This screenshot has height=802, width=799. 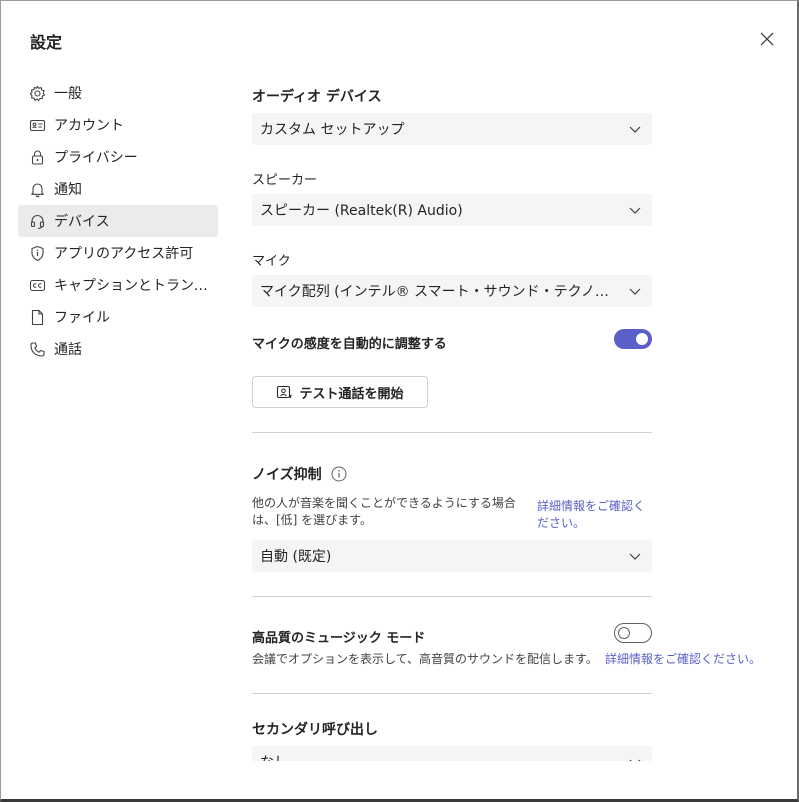 I want to click on secondary-ring-select: なし, so click(x=452, y=753).